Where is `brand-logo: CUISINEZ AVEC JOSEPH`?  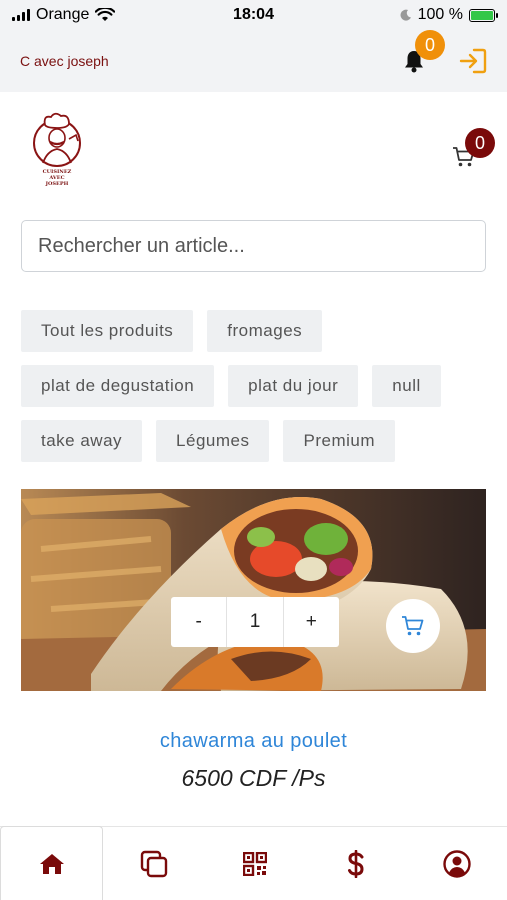 brand-logo: CUISINEZ AVEC JOSEPH is located at coordinates (57, 152).